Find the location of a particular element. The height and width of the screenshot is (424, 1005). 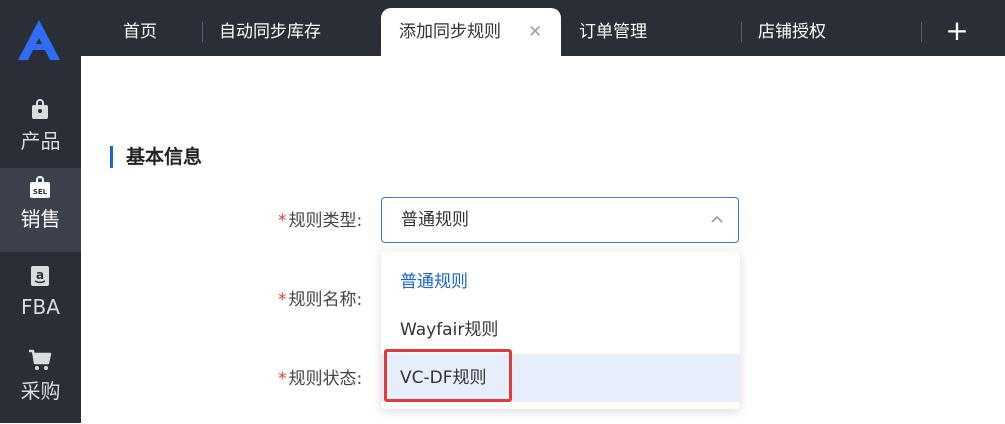

sidebar-item-label: 采购 is located at coordinates (40, 391).